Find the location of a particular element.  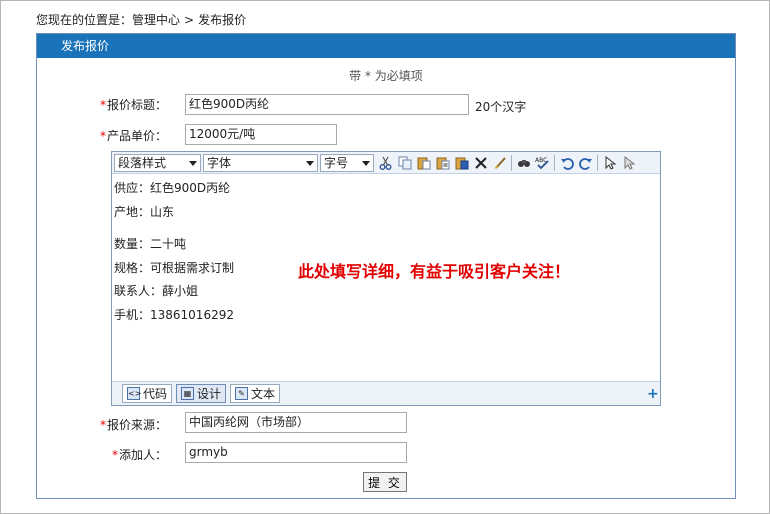

content-line: 供应：红色900D丙纶 is located at coordinates (172, 188).